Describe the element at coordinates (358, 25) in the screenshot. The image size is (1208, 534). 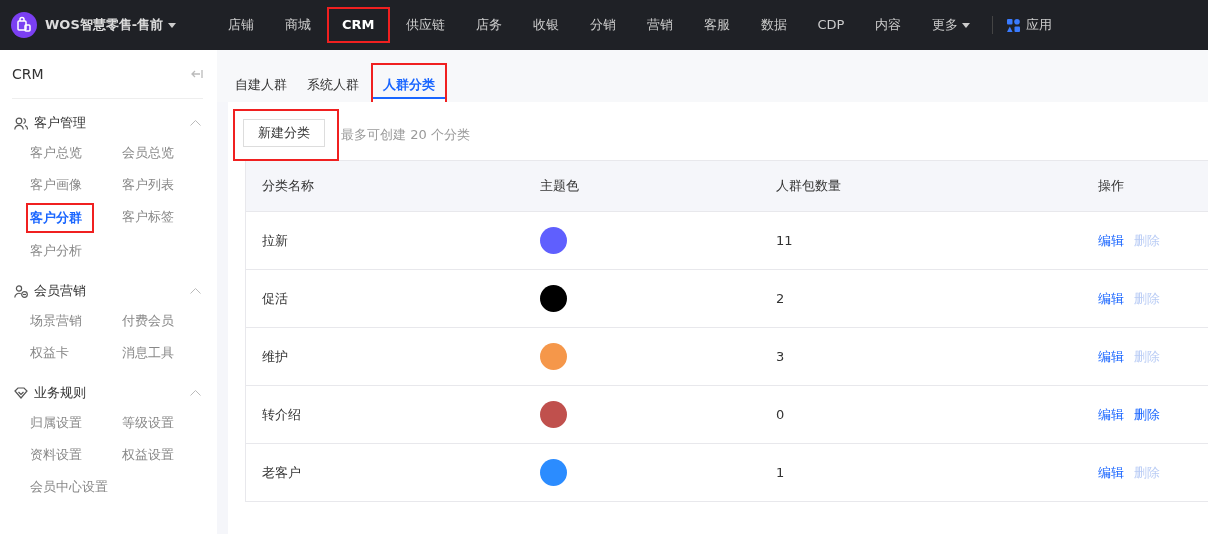
I see `nav-tab: CRM` at that location.